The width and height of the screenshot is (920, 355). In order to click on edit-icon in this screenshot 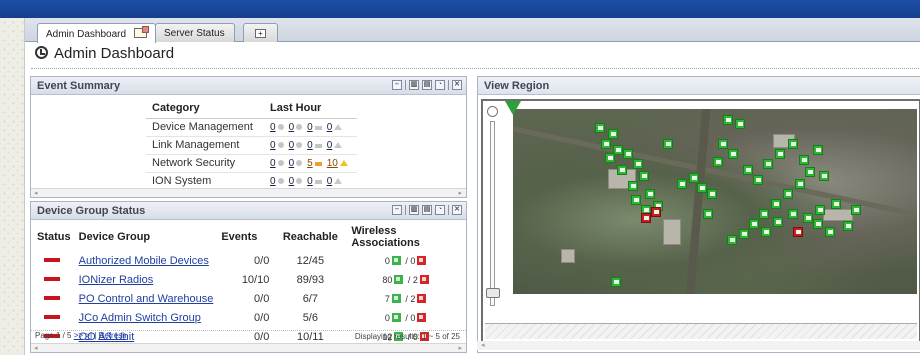, I will do `click(141, 32)`.